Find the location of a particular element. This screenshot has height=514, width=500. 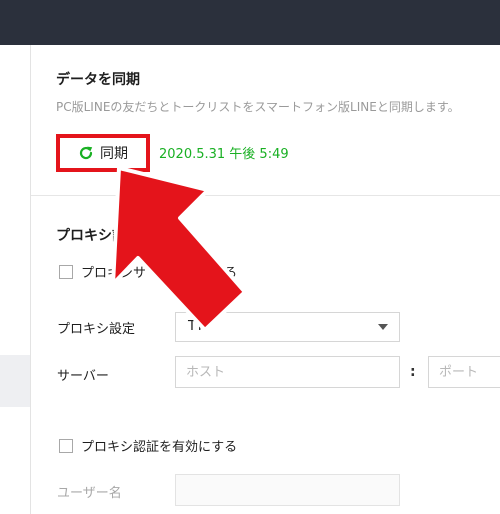

enable-proxy-server-option: プロキシサ 効にする is located at coordinates (148, 271).